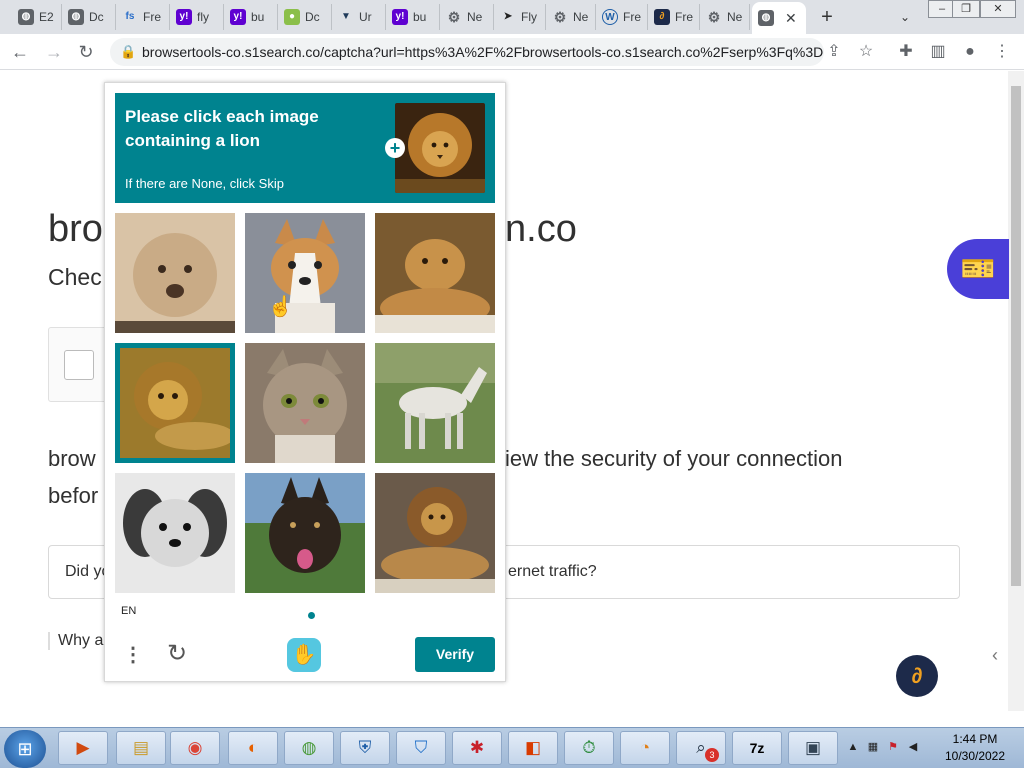 The width and height of the screenshot is (1024, 768). What do you see at coordinates (305, 17) in the screenshot?
I see `tab: ● Dc` at bounding box center [305, 17].